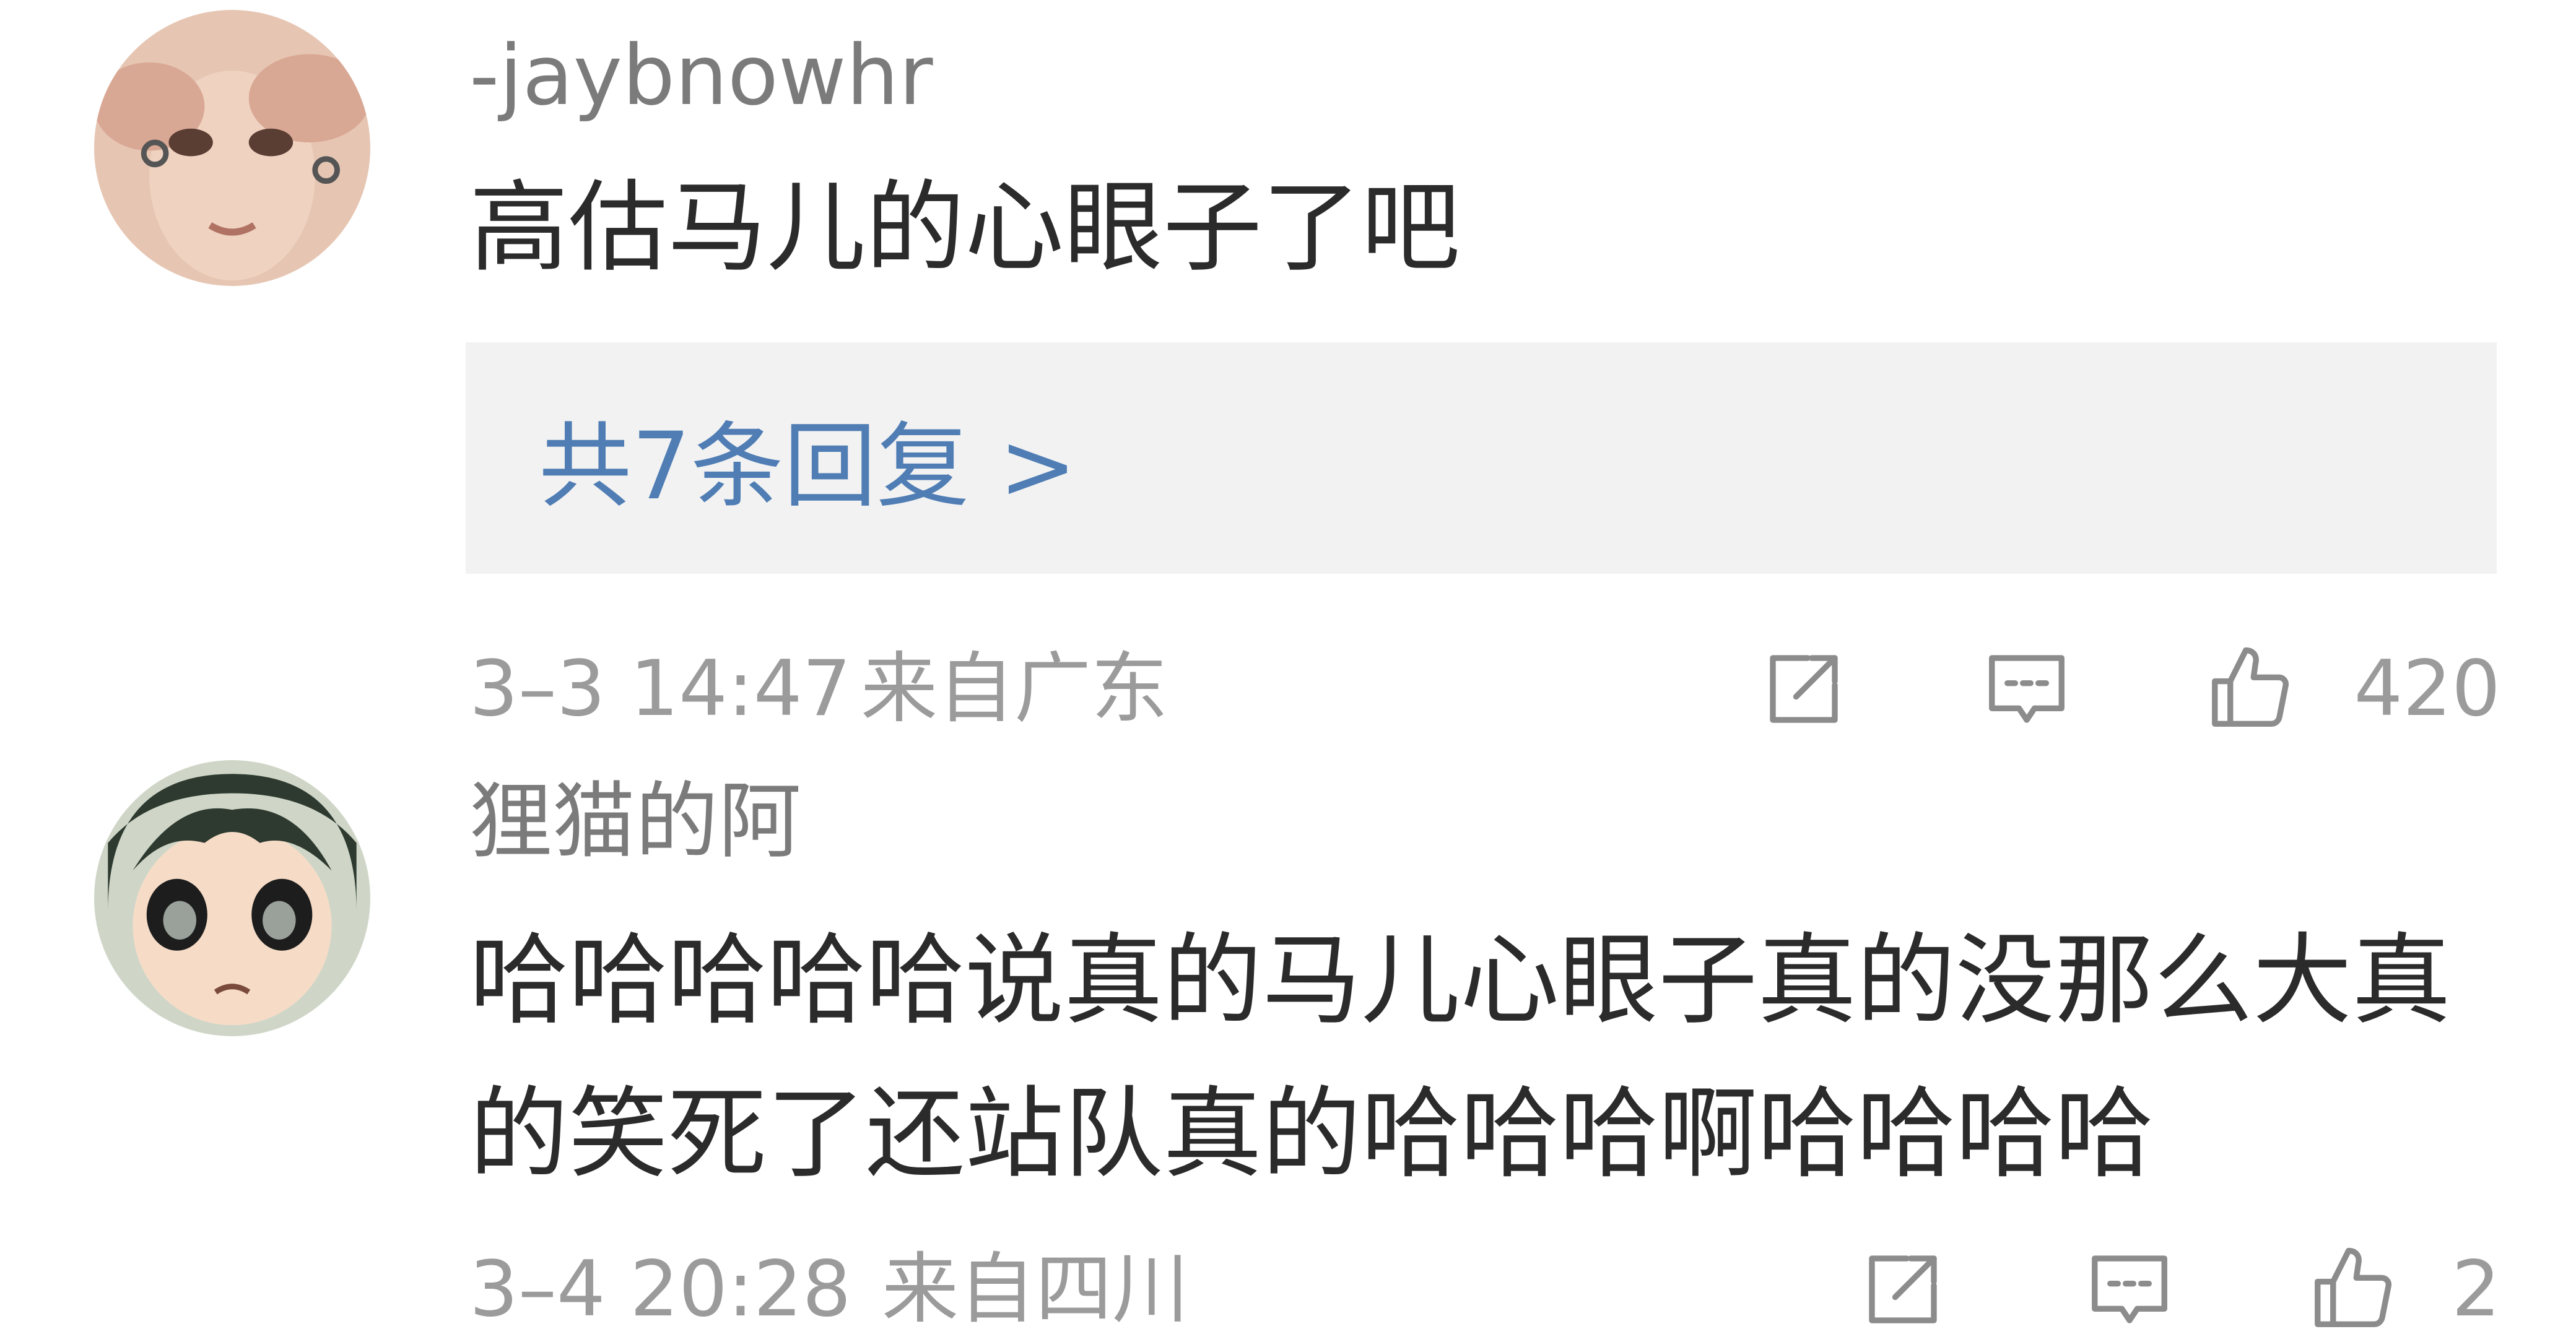 The image size is (2576, 1342). What do you see at coordinates (2476, 1290) in the screenshot?
I see `like-count: 2` at bounding box center [2476, 1290].